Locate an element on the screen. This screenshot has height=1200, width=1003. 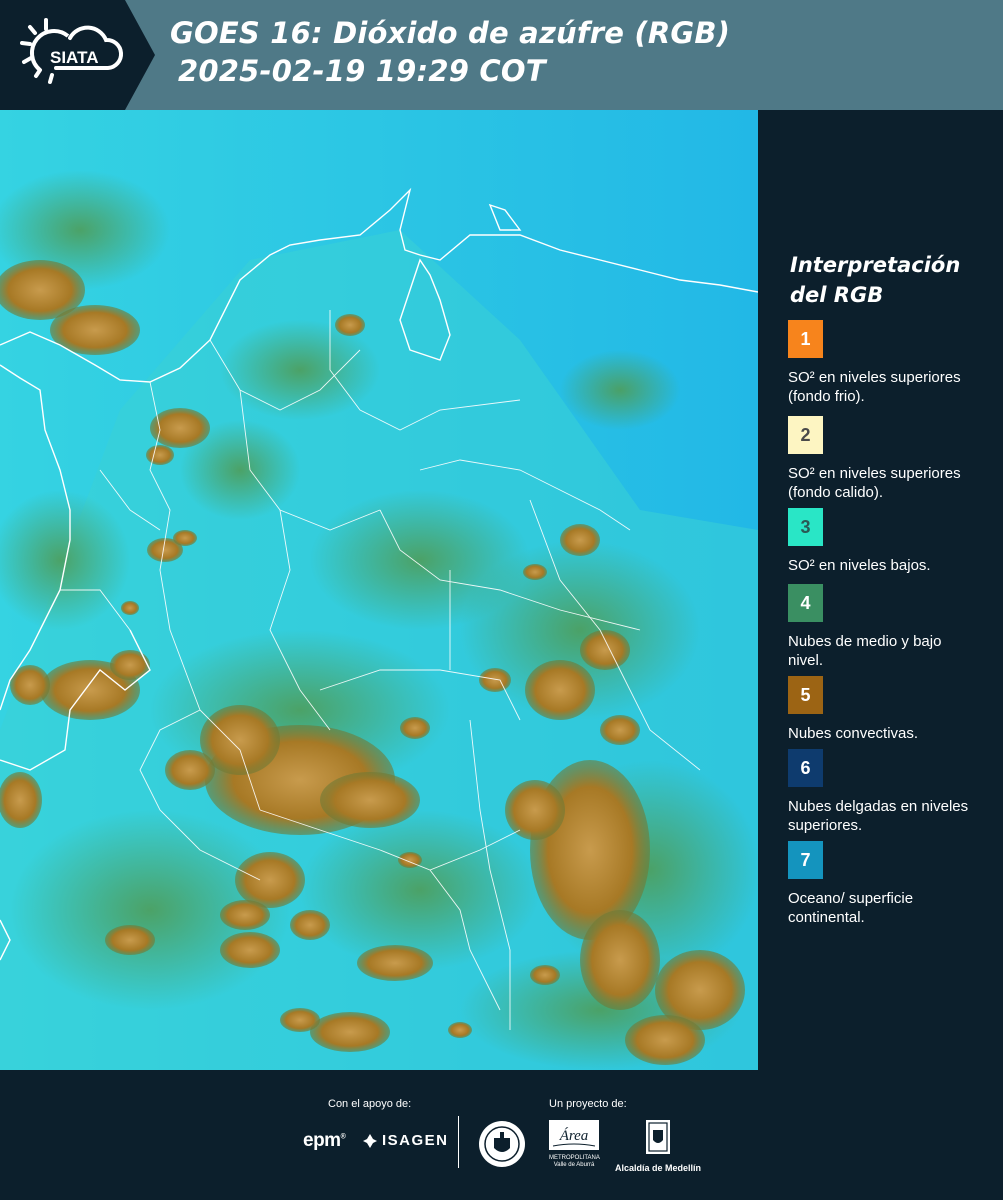
legend-label-3: SO² en niveles bajos. is located at coordinates (859, 565).